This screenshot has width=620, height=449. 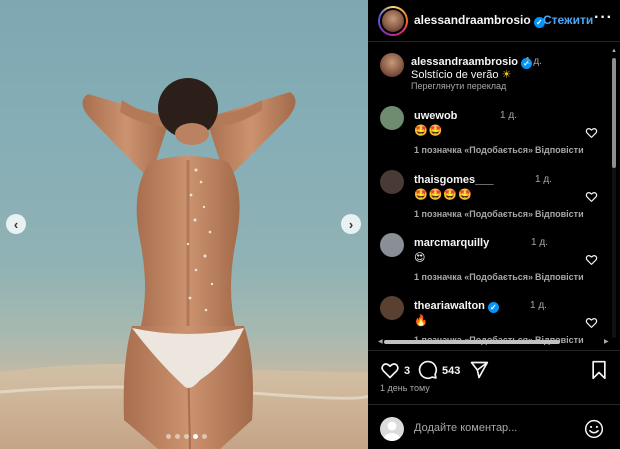 What do you see at coordinates (421, 320) in the screenshot?
I see `comment-text: 🔥` at bounding box center [421, 320].